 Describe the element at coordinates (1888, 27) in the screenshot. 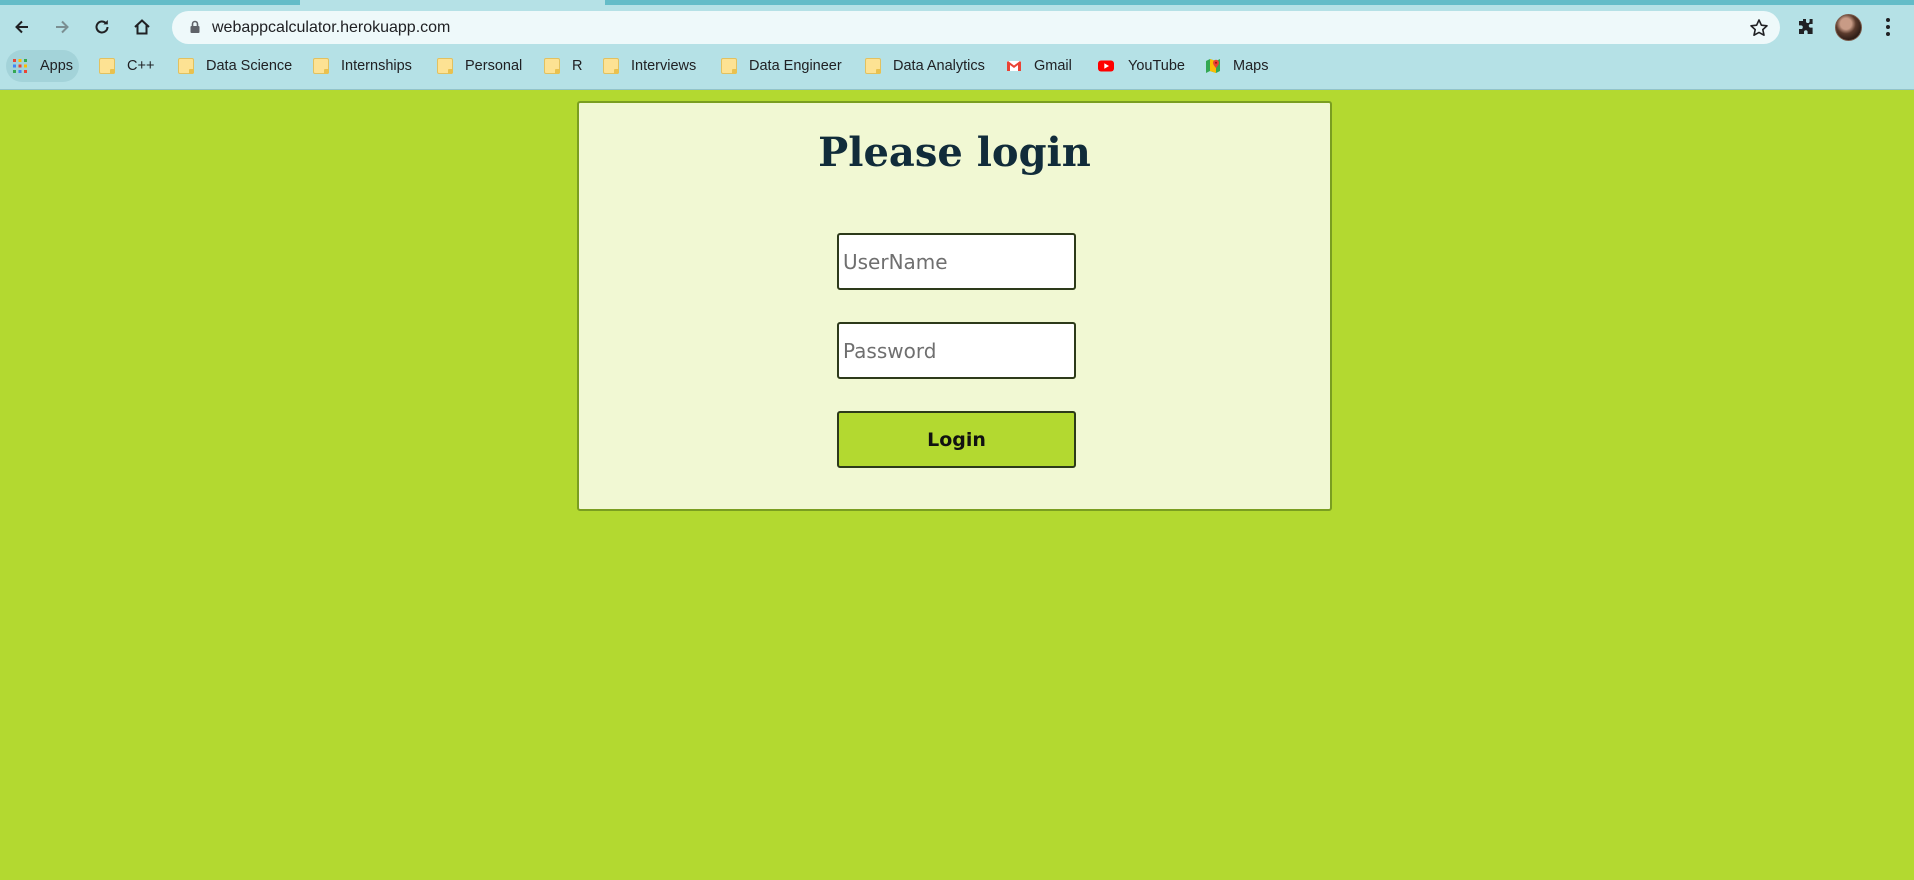

I see `more-vertical-icon` at that location.